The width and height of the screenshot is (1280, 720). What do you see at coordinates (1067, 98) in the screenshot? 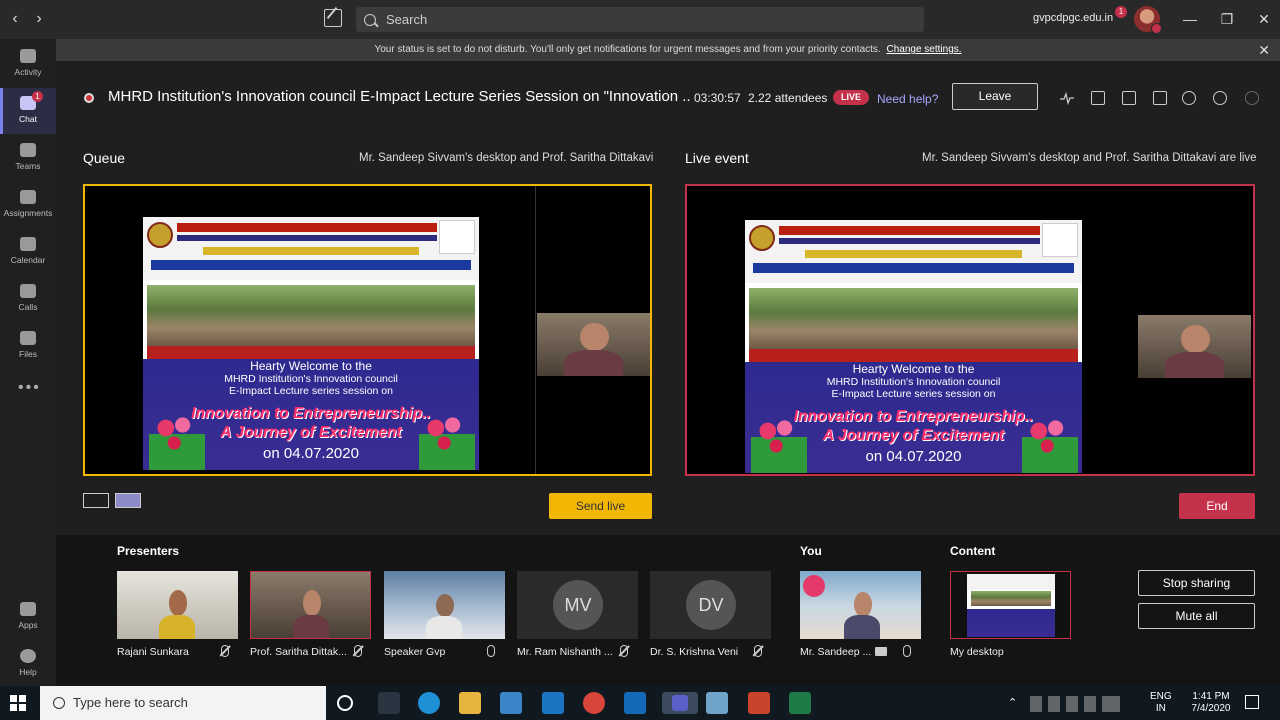
I see `health-icon` at bounding box center [1067, 98].